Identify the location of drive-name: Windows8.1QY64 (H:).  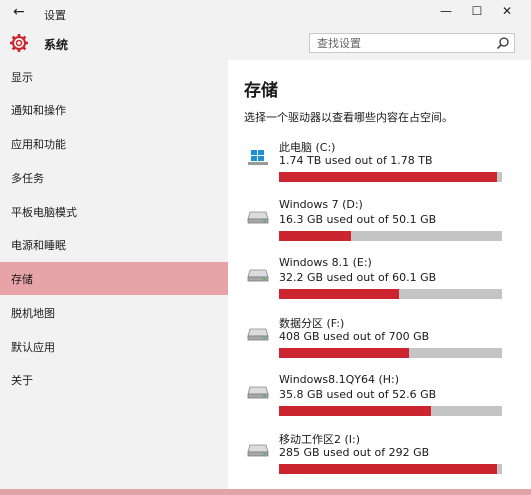
(339, 379).